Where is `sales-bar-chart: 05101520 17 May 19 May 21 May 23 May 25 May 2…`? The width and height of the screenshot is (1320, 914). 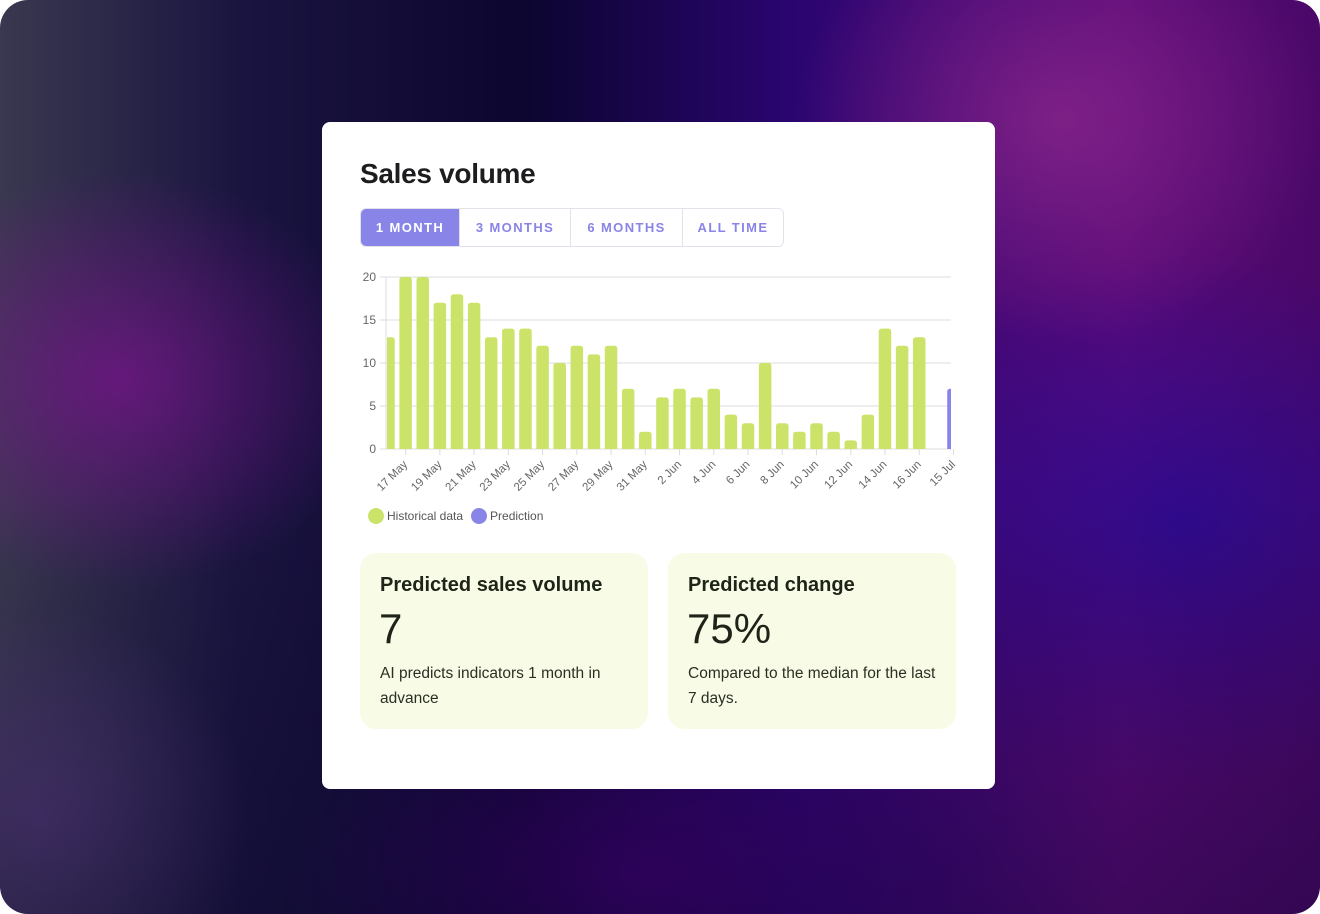 sales-bar-chart: 05101520 17 May 19 May 21 May 23 May 25 May 2… is located at coordinates (660, 382).